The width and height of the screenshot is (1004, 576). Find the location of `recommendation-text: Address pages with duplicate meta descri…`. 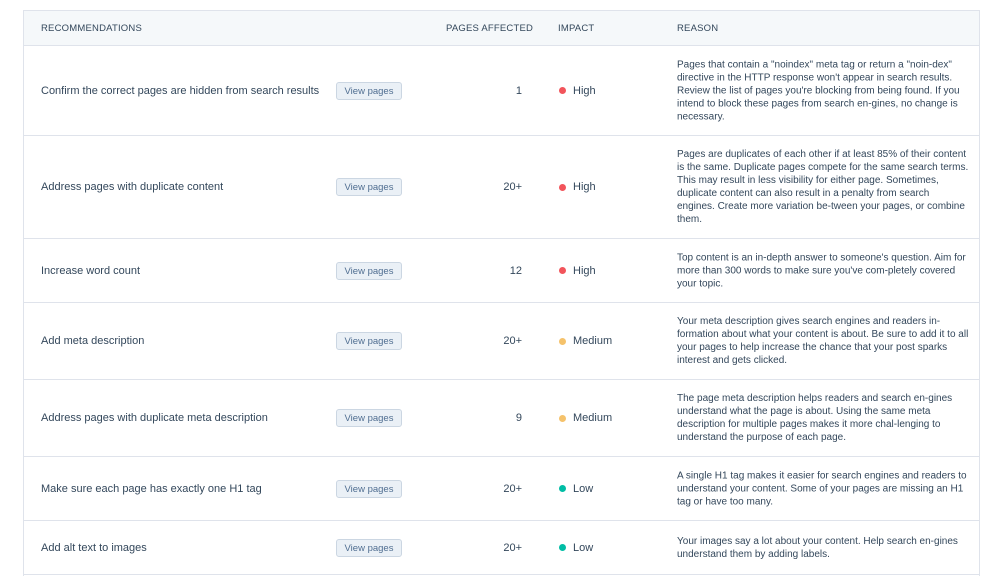

recommendation-text: Address pages with duplicate meta descri… is located at coordinates (154, 418).